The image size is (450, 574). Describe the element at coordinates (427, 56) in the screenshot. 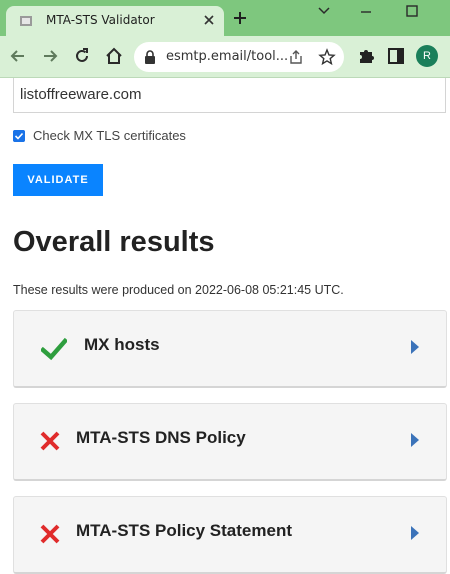

I see `profile-avatar: R` at that location.